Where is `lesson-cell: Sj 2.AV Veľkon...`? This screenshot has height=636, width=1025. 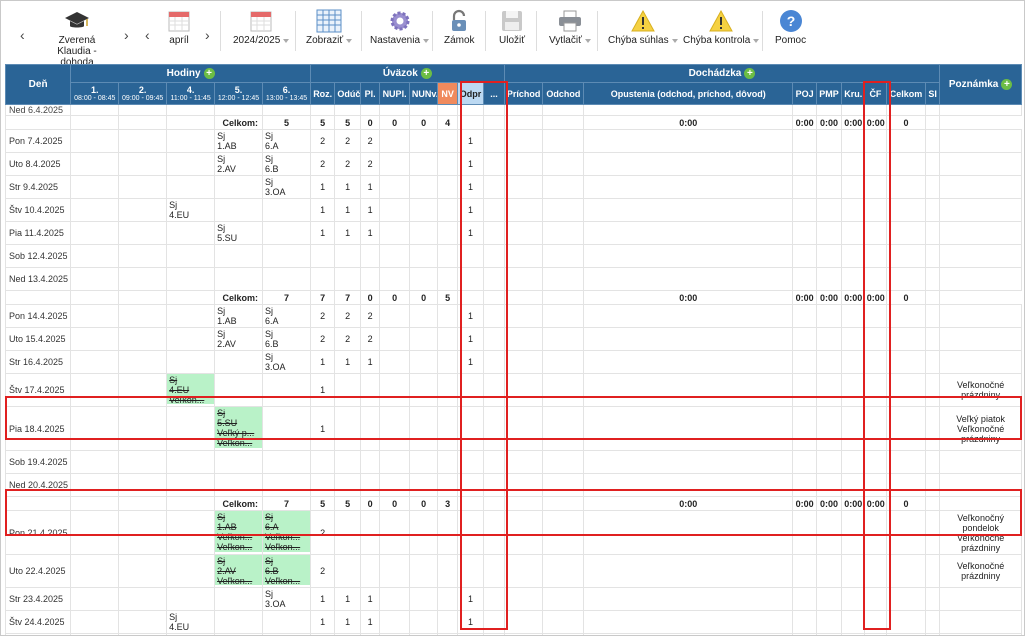 lesson-cell: Sj 2.AV Veľkon... is located at coordinates (239, 571).